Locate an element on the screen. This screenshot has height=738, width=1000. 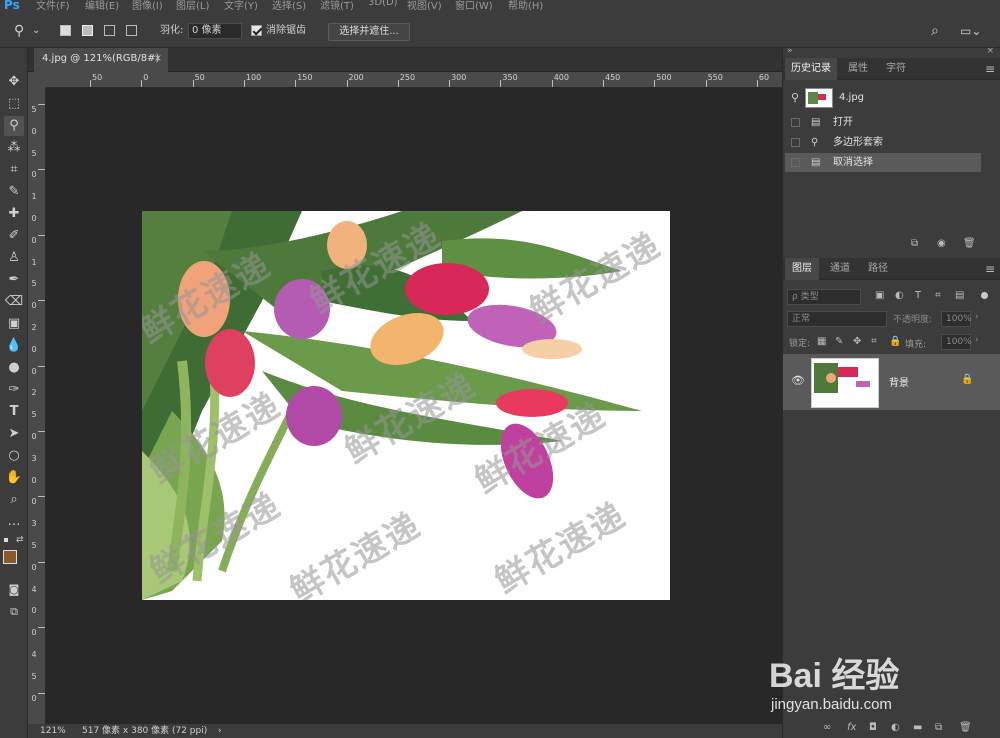
filter-shape-icon: ⌗ is located at coordinates (938, 295).